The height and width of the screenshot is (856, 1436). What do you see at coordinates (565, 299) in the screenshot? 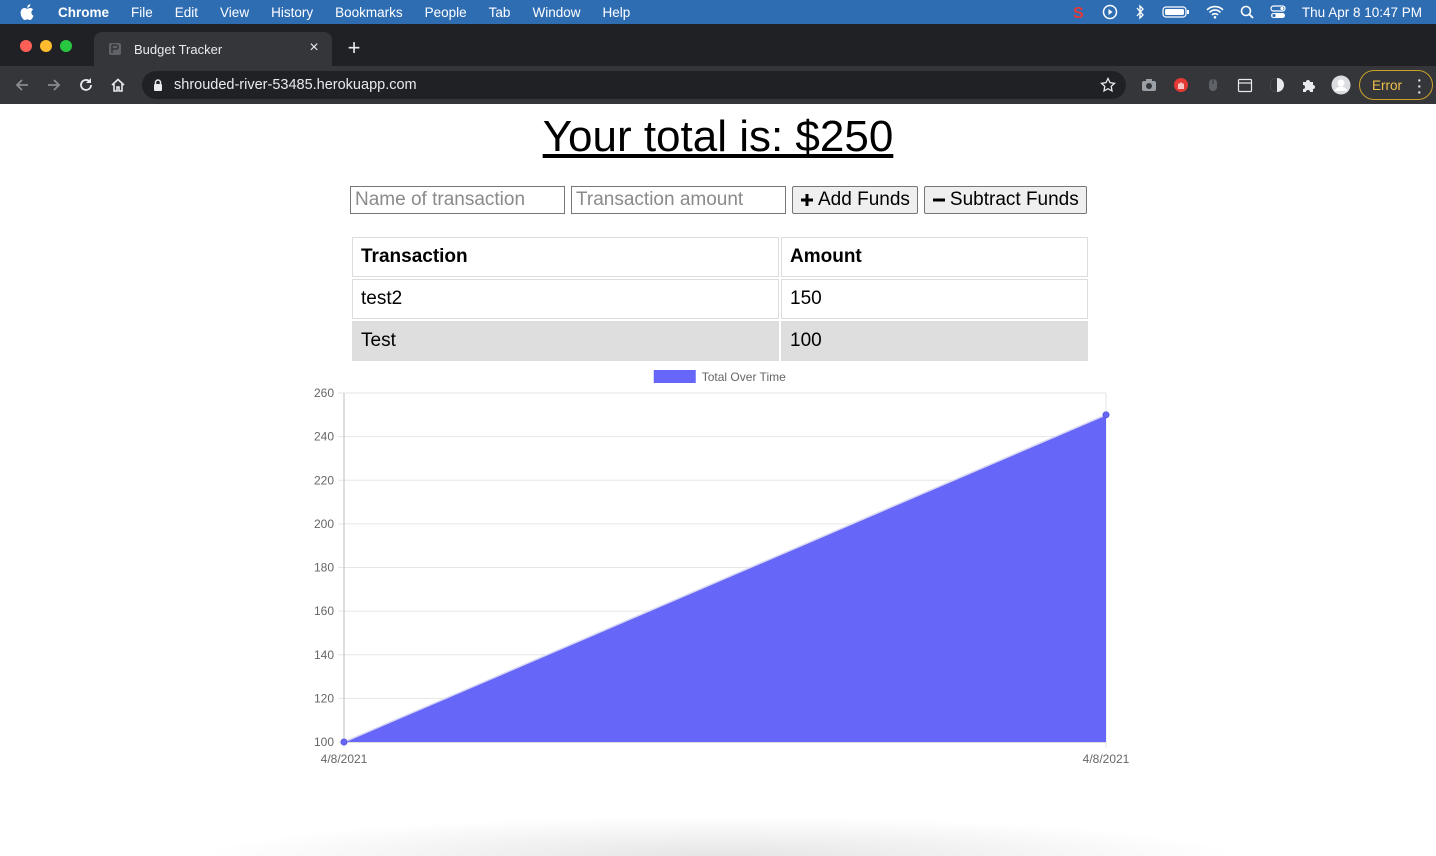
I see `transaction-name-cell: test2` at bounding box center [565, 299].